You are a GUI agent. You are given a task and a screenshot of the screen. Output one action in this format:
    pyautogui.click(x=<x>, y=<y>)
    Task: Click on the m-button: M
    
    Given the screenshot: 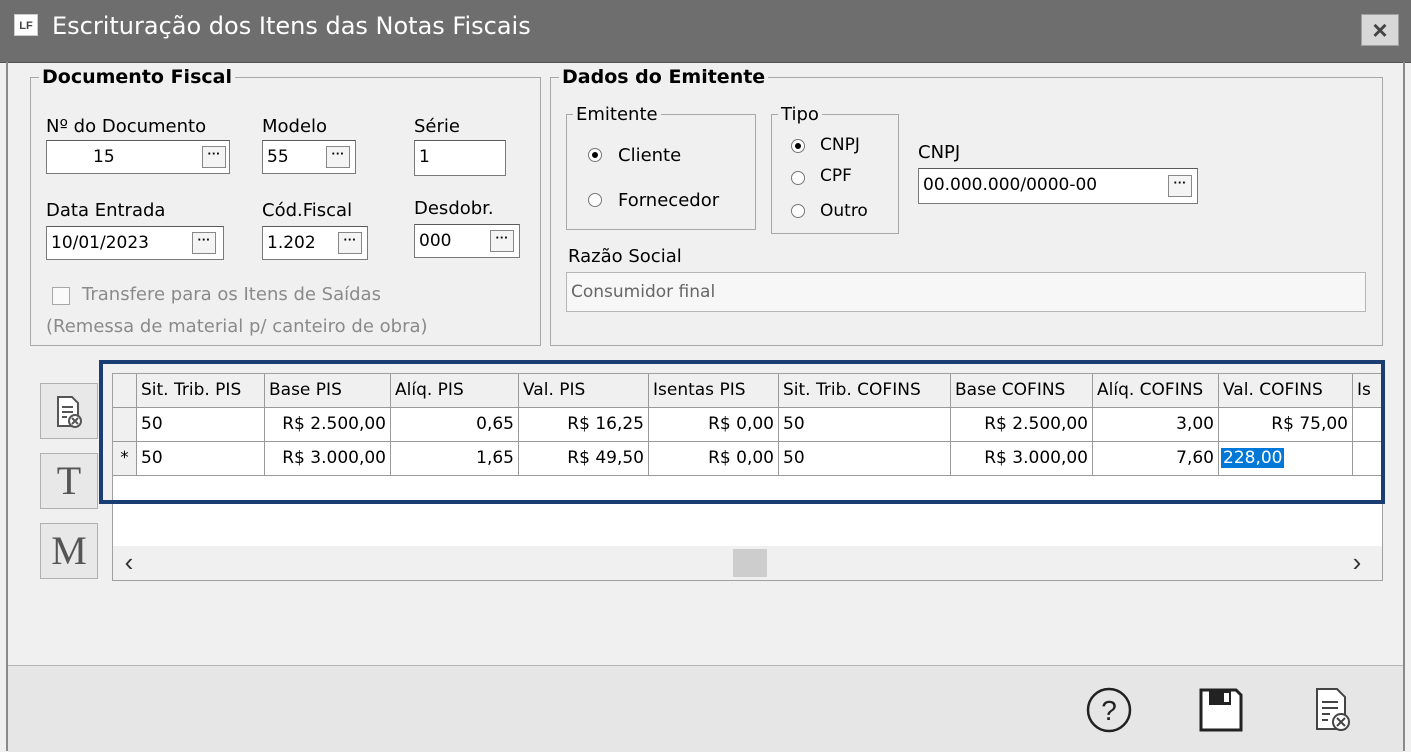 What is the action you would take?
    pyautogui.click(x=69, y=551)
    